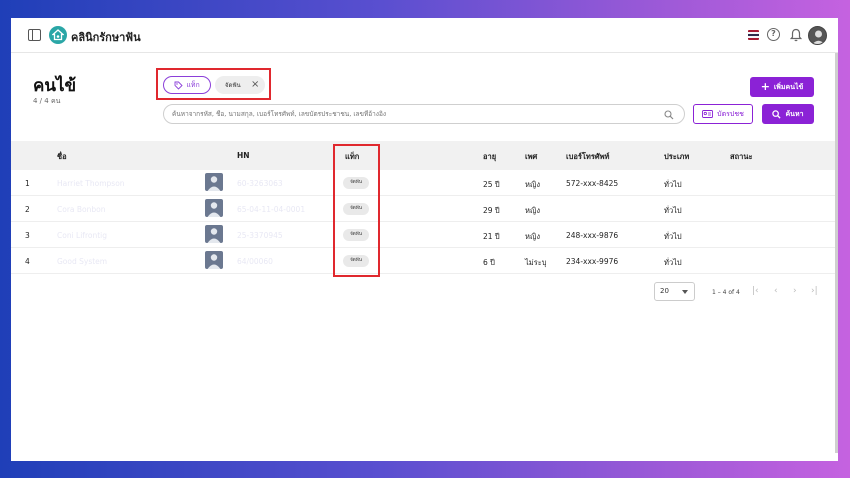  I want to click on first-page-icon: |‹, so click(755, 291).